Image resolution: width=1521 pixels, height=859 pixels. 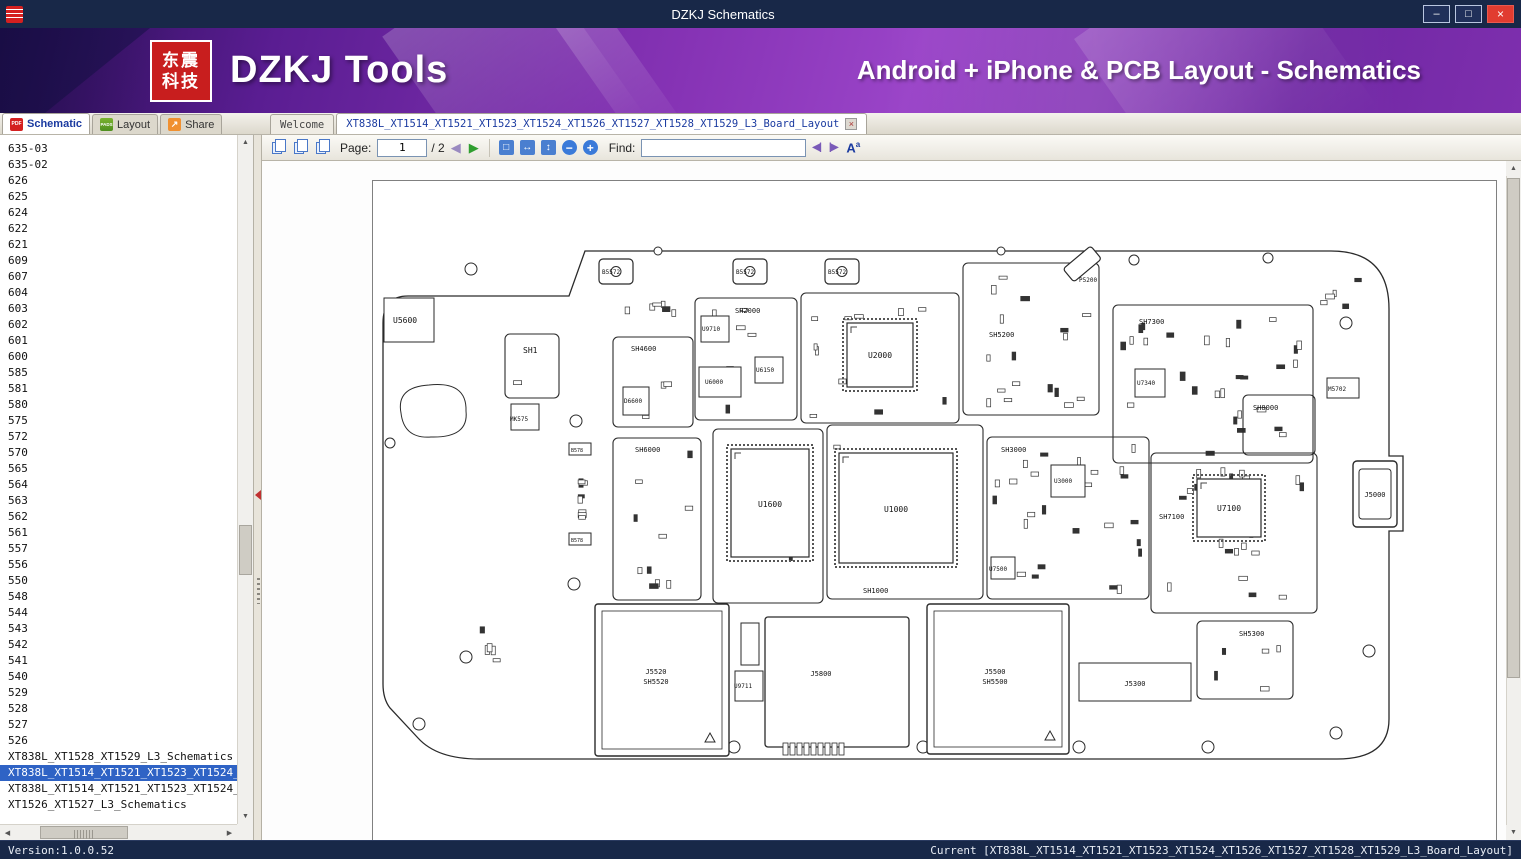 I want to click on sidebar-item: 609, so click(x=118, y=261).